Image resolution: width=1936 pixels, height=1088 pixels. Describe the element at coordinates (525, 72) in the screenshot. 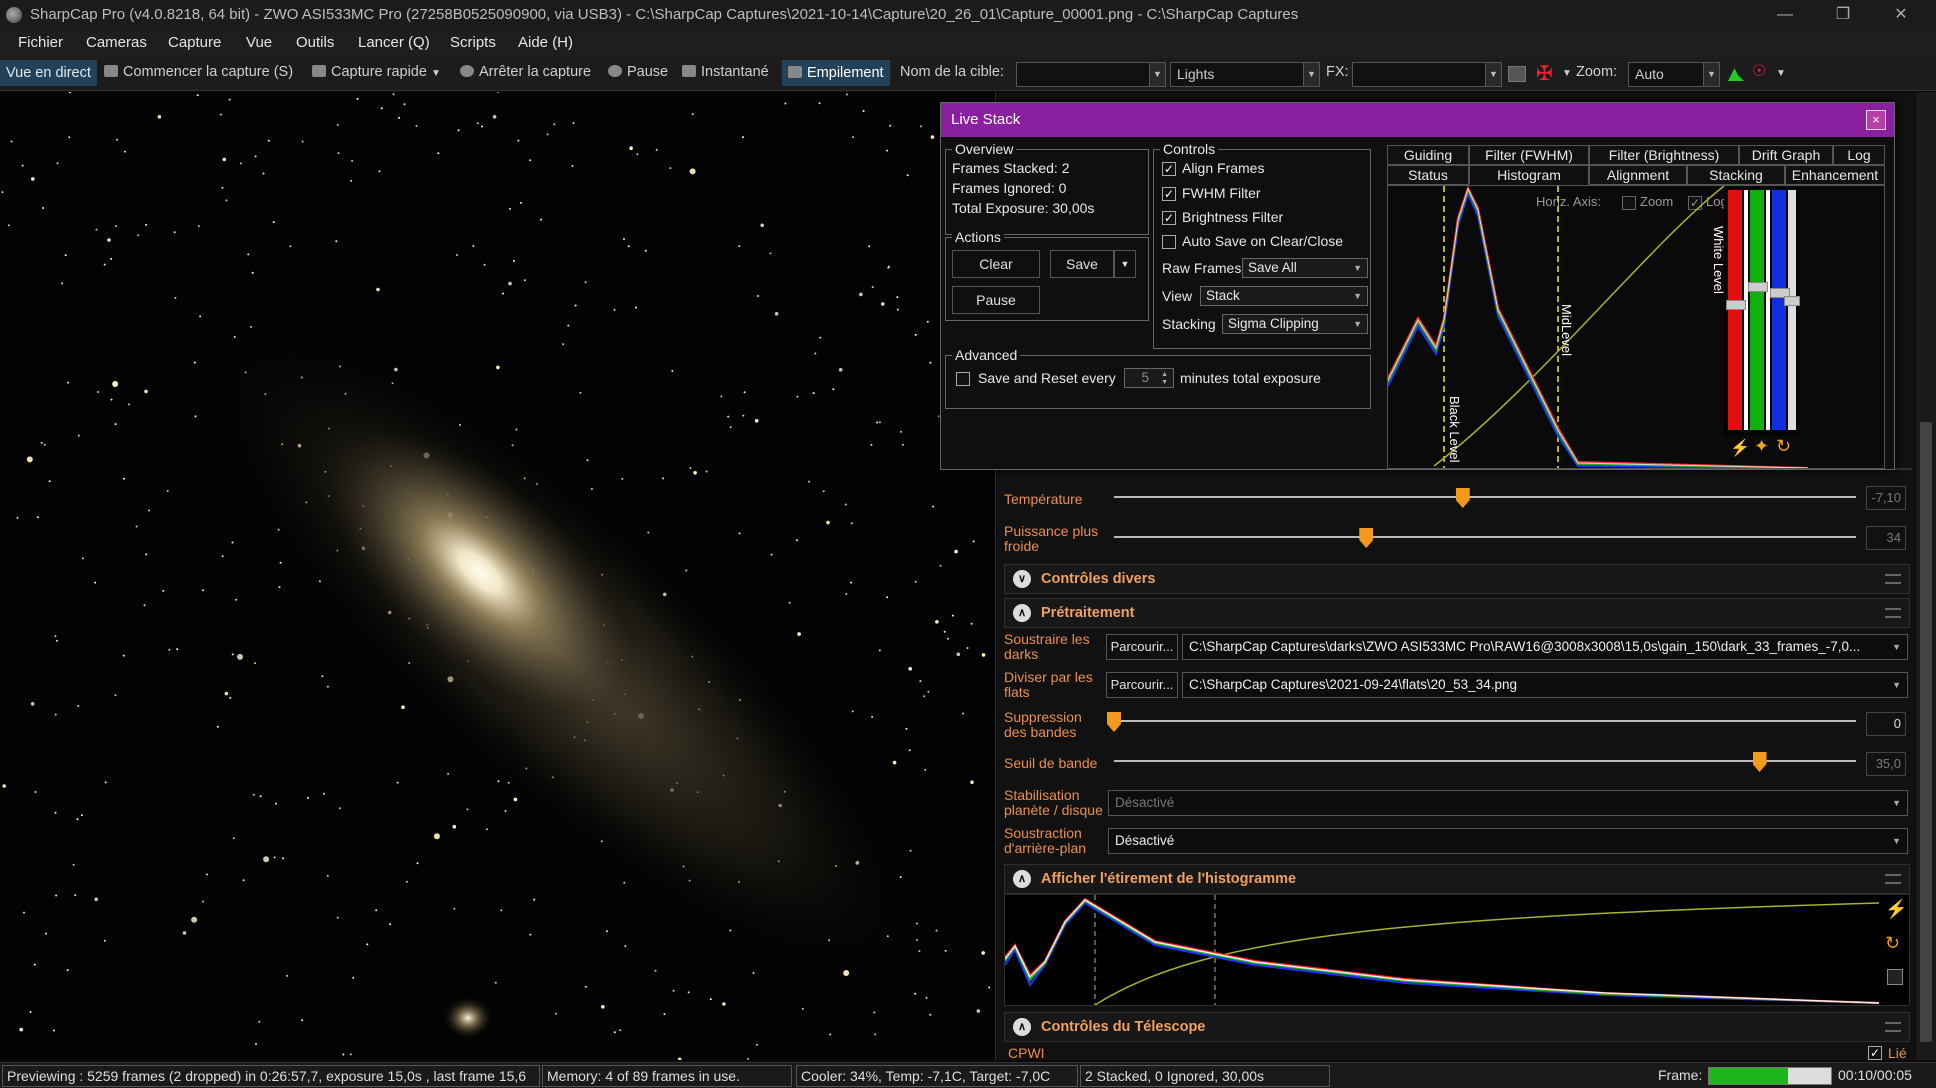

I see `stop-capture-button: Arrêter la capture` at that location.